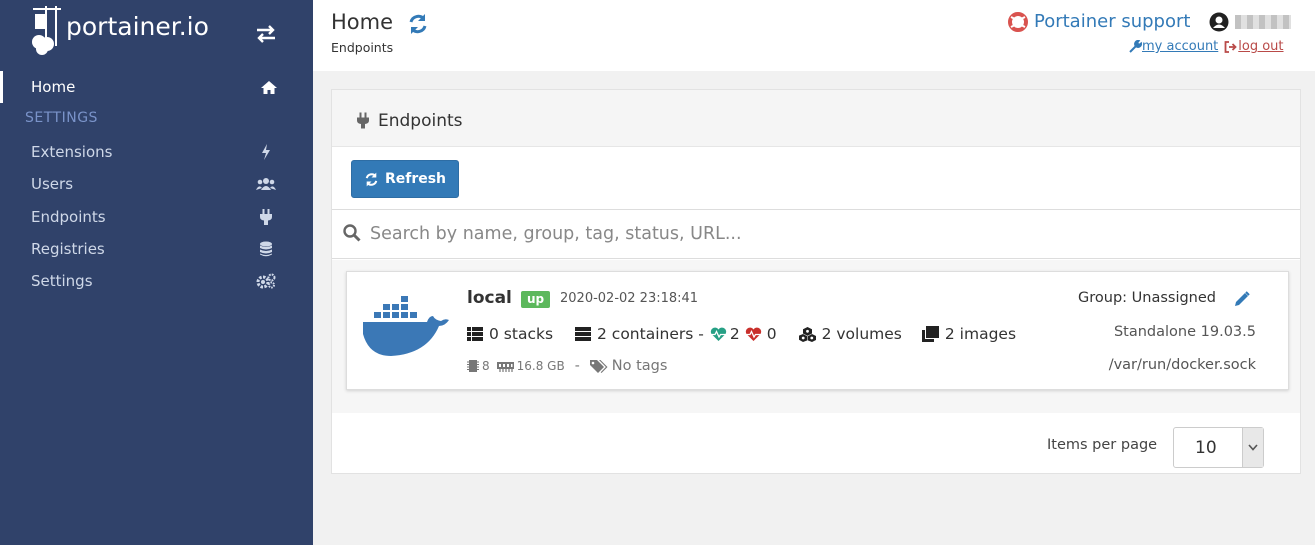 This screenshot has height=545, width=1315. Describe the element at coordinates (156, 184) in the screenshot. I see `sidebar-item-users: Users` at that location.